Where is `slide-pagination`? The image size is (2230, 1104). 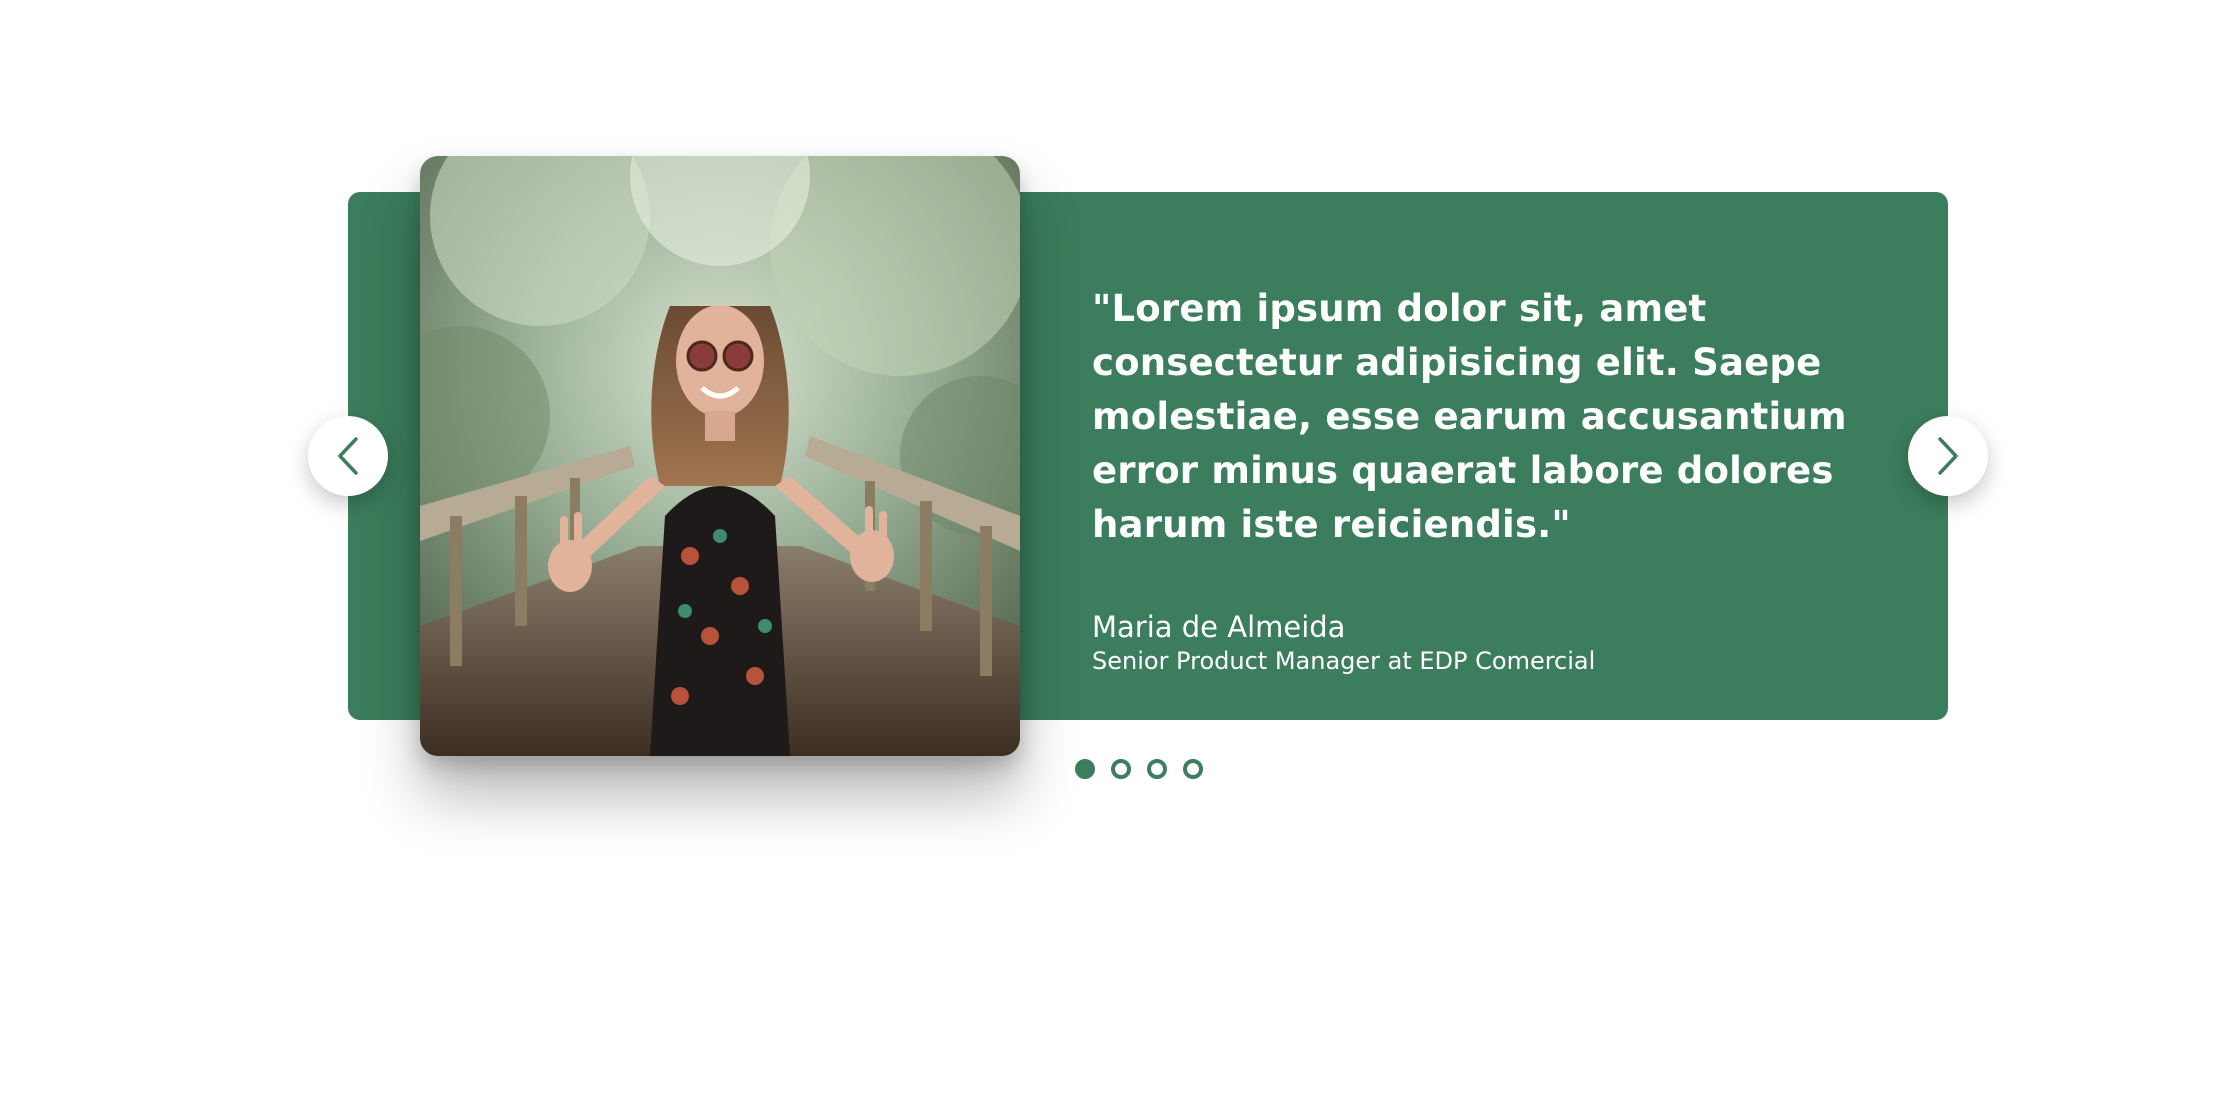 slide-pagination is located at coordinates (1139, 769).